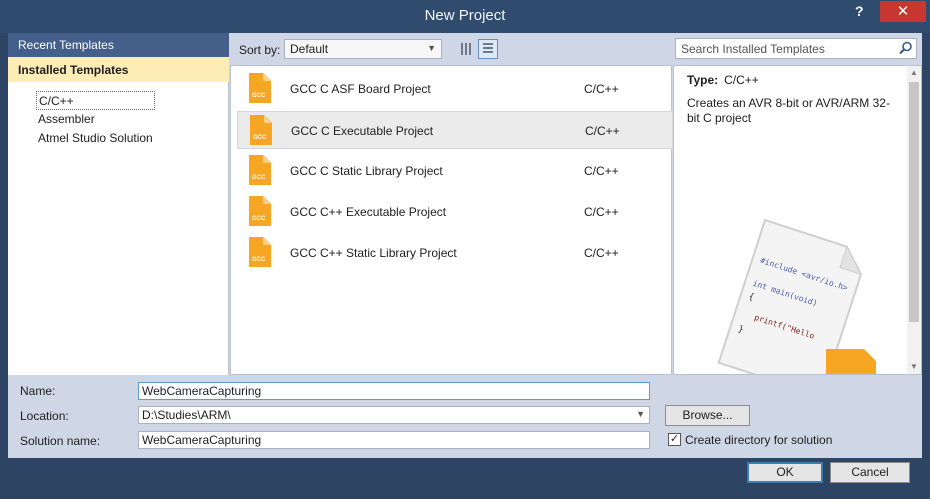 The width and height of the screenshot is (930, 499). I want to click on create-directory-label: Create directory for solution, so click(759, 440).